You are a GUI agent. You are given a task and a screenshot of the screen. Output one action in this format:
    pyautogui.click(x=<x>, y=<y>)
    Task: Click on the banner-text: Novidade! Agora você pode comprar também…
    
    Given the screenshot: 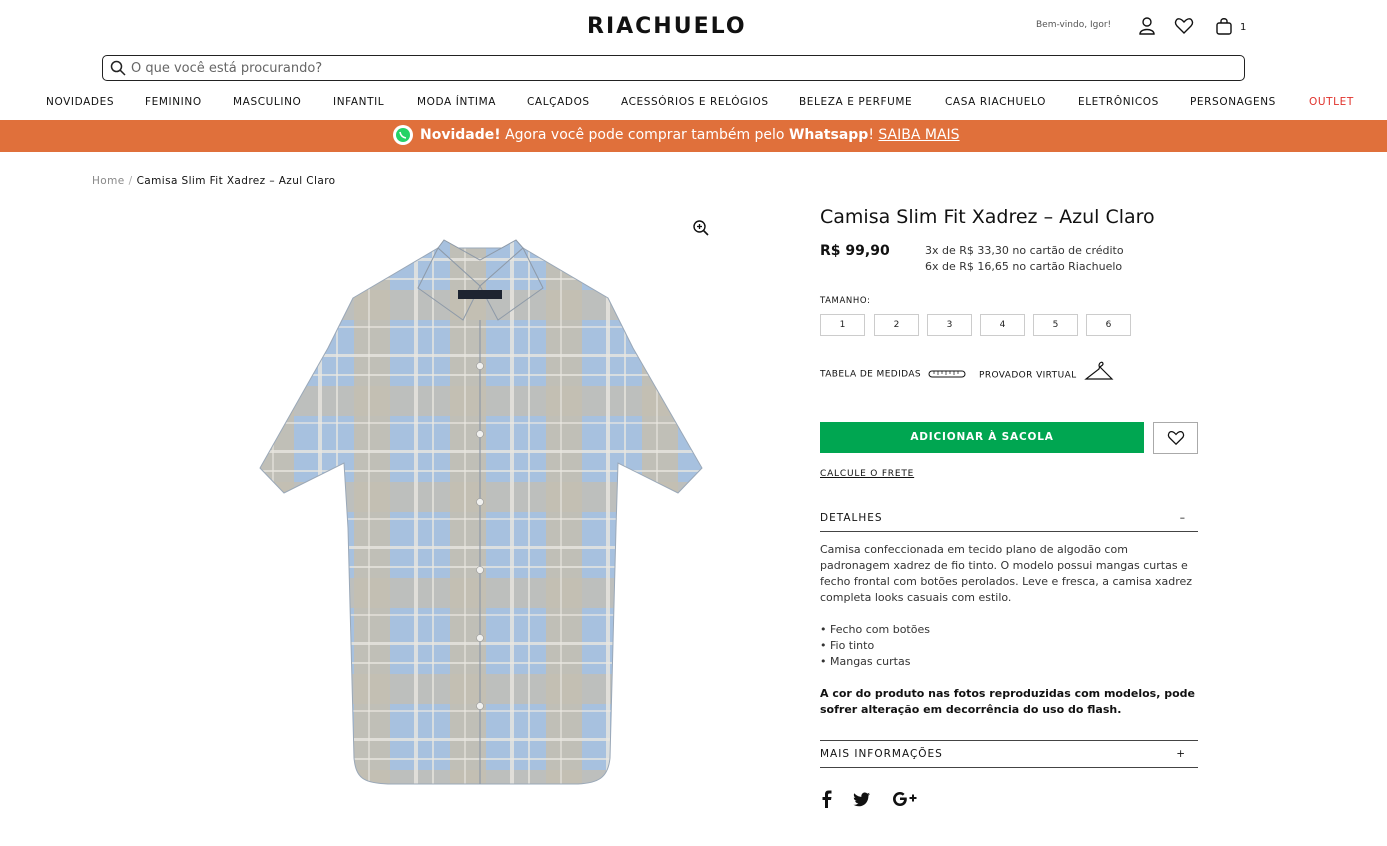 What is the action you would take?
    pyautogui.click(x=690, y=135)
    